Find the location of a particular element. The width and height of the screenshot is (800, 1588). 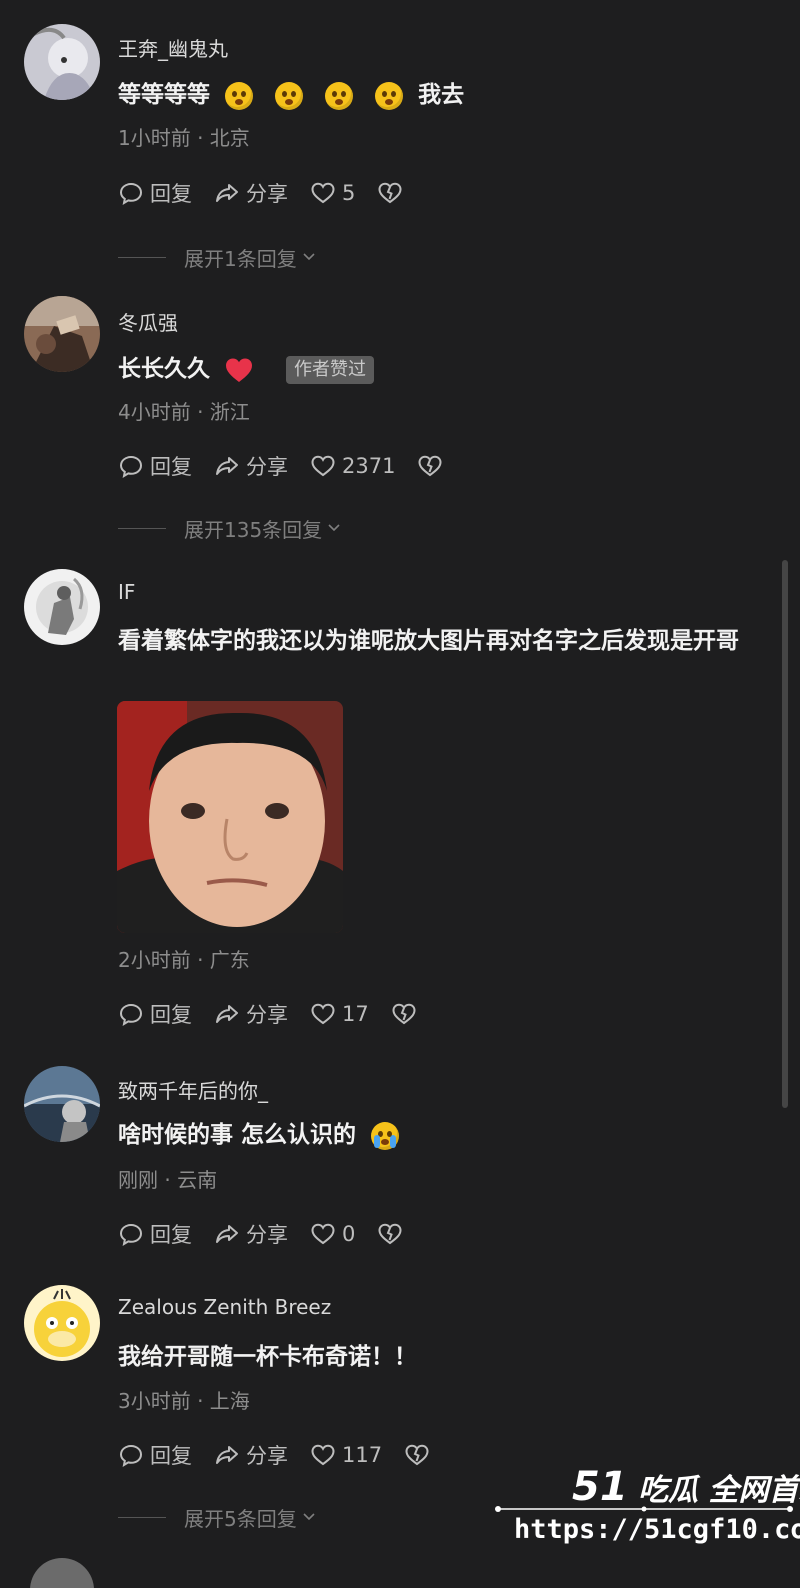

comment-text: 啥时候的事 怎么认识的 is located at coordinates (439, 1135).